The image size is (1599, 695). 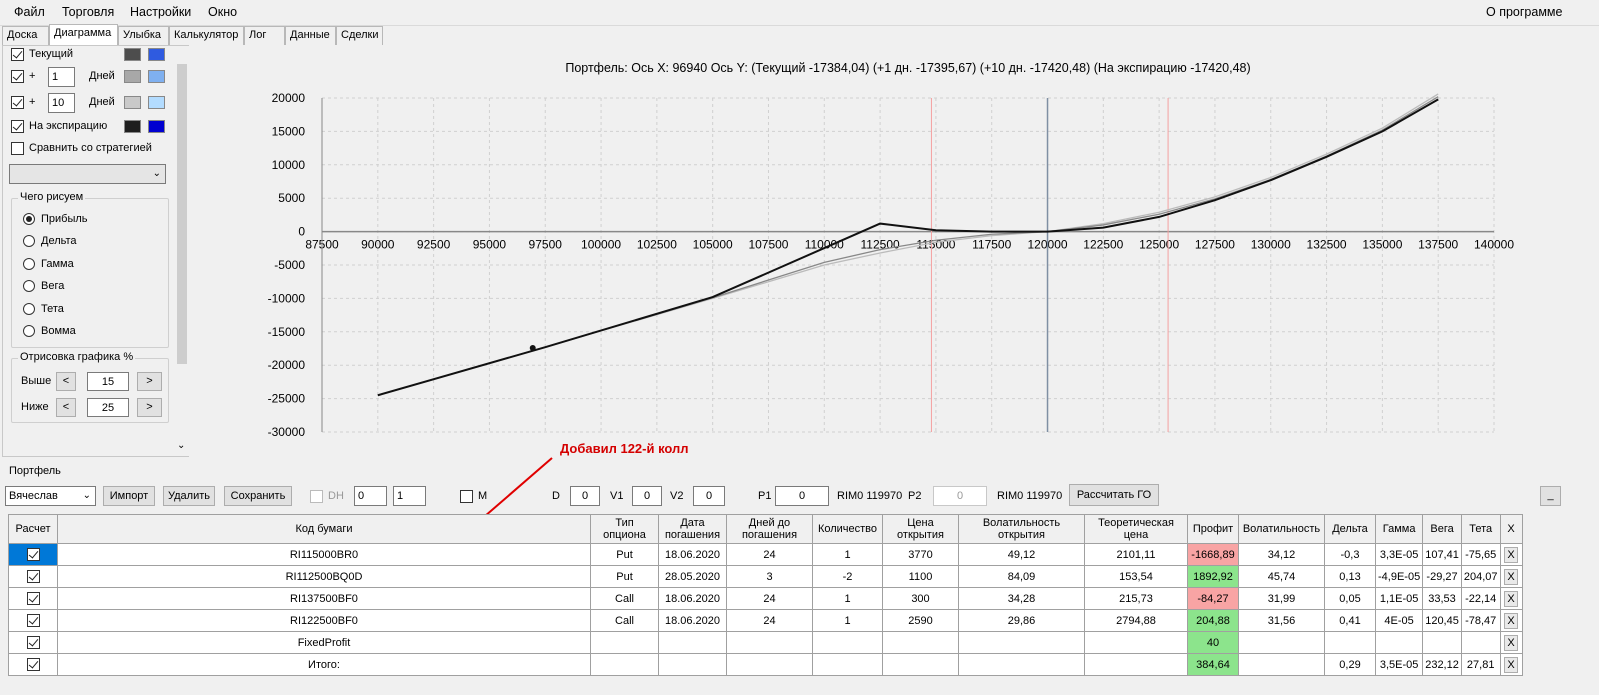 I want to click on col-delta: Дельта, so click(x=1350, y=529).